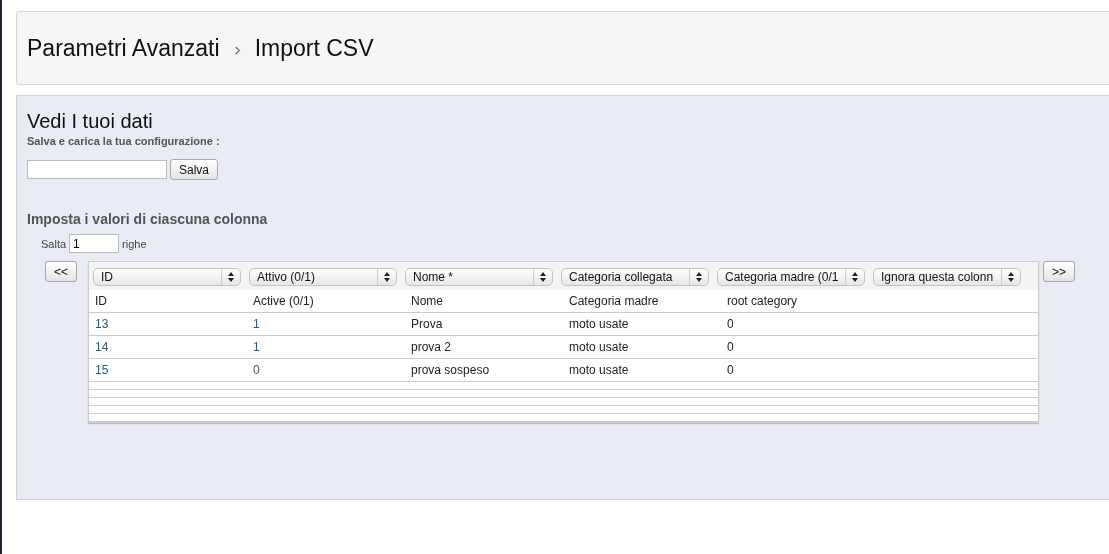  I want to click on table-cell-text: Prova, so click(427, 324).